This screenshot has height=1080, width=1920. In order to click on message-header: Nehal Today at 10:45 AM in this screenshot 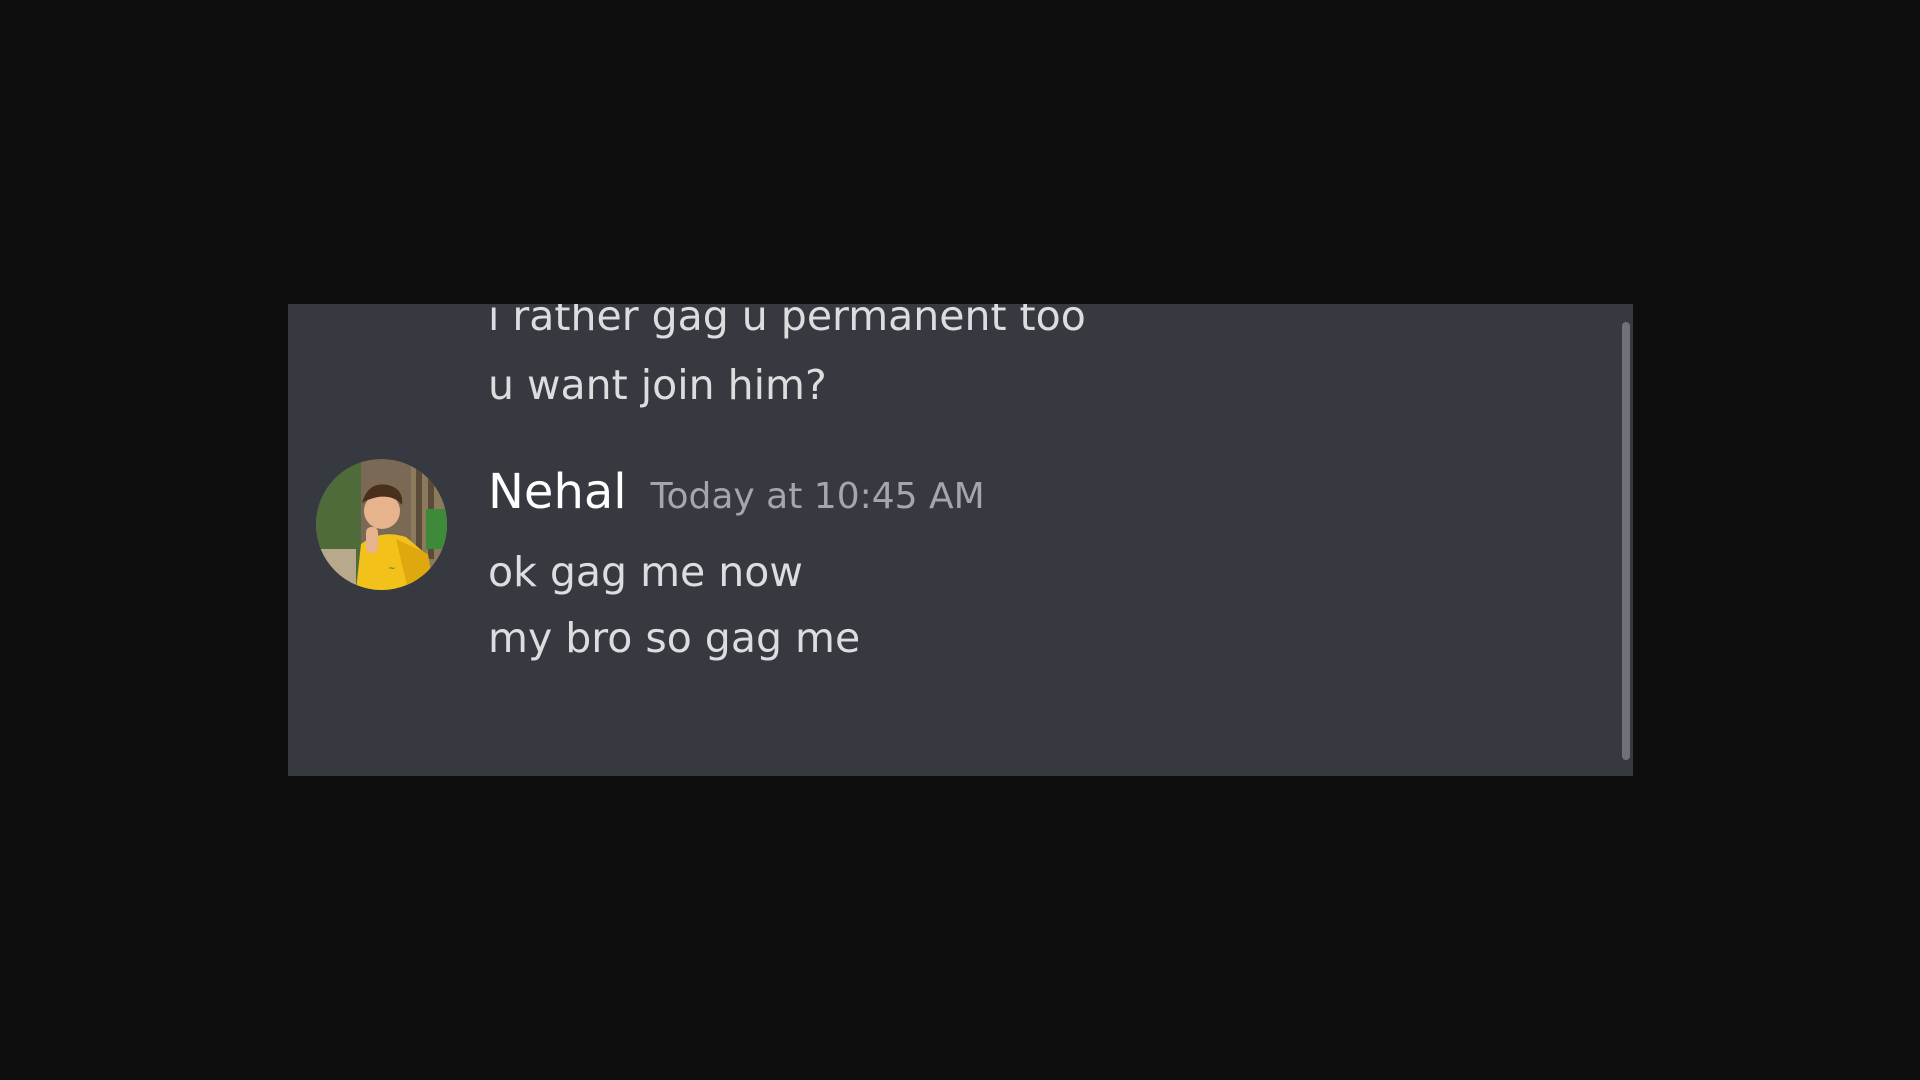, I will do `click(736, 494)`.